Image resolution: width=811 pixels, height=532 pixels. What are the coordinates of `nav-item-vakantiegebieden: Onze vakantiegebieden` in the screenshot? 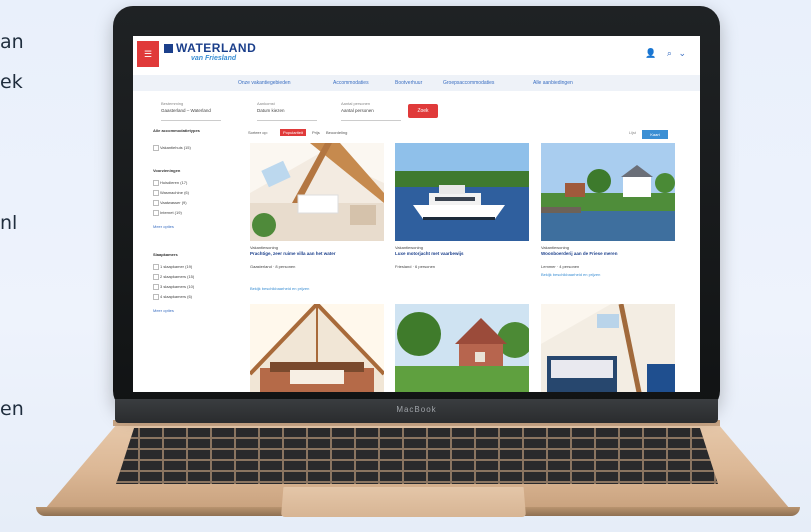 It's located at (264, 83).